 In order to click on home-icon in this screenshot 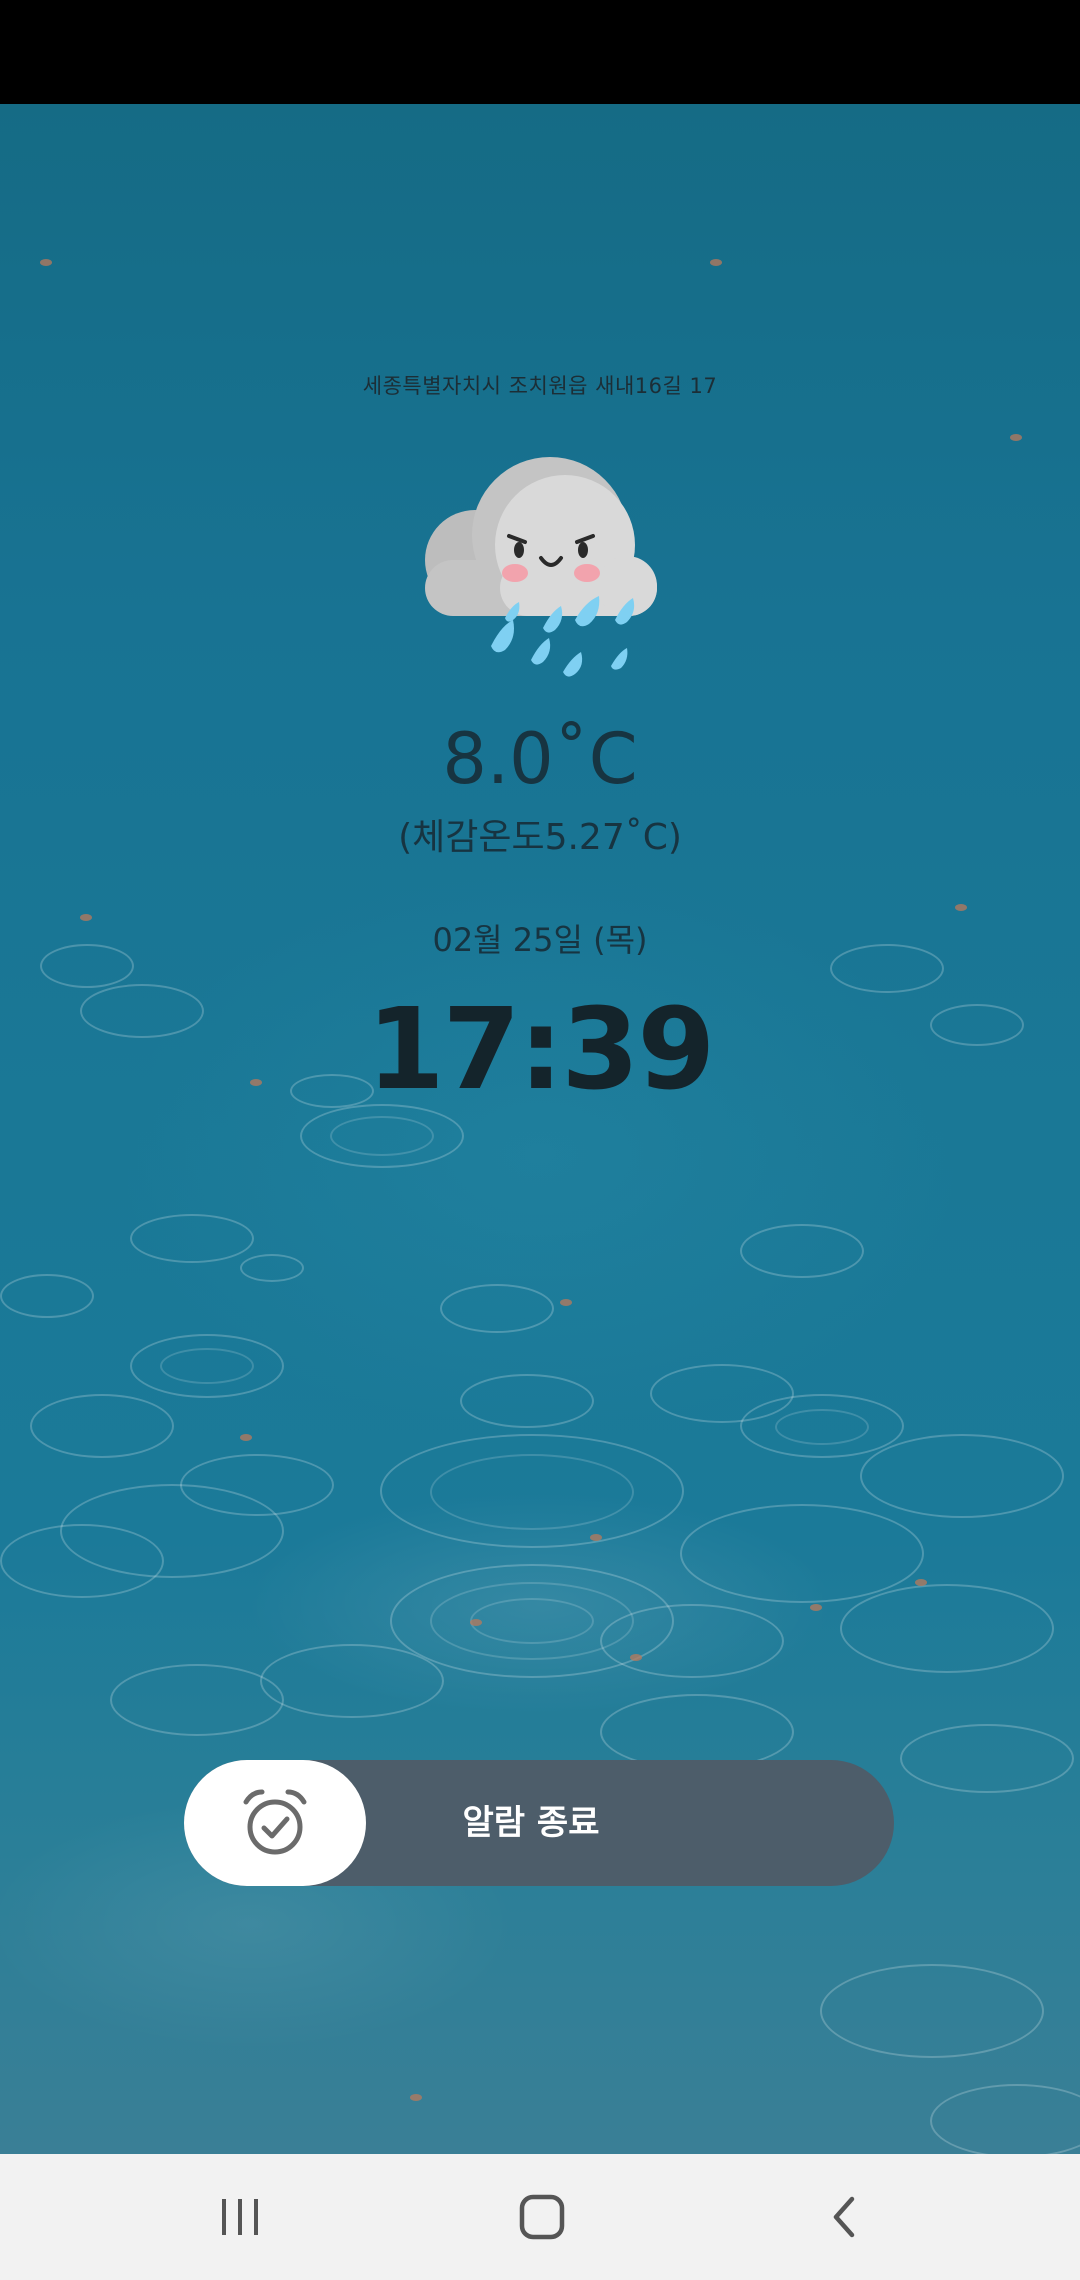, I will do `click(542, 2217)`.